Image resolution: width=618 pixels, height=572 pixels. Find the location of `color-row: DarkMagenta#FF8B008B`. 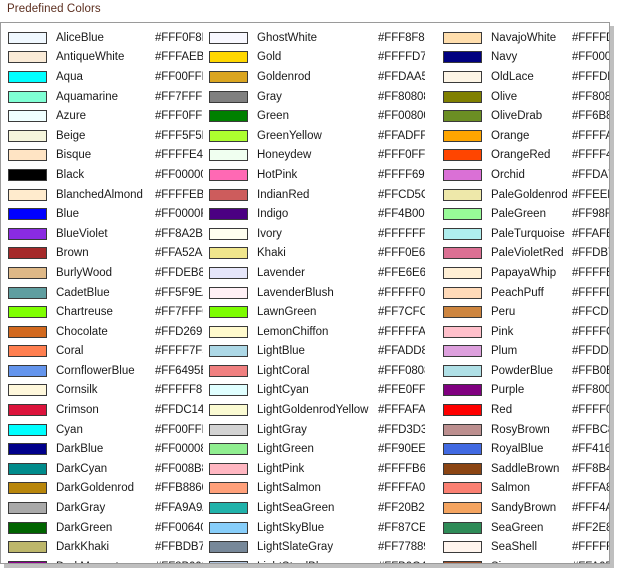

color-row: DarkMagenta#FF8B008B is located at coordinates (105, 560).